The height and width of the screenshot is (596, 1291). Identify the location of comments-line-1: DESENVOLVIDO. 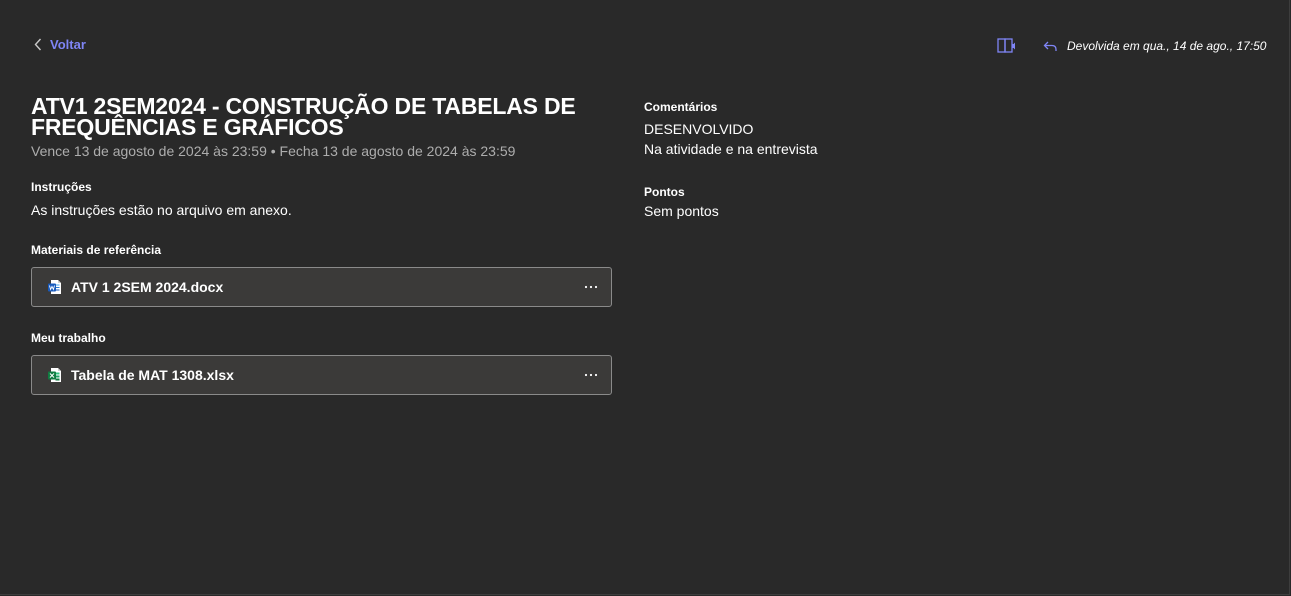
(699, 129).